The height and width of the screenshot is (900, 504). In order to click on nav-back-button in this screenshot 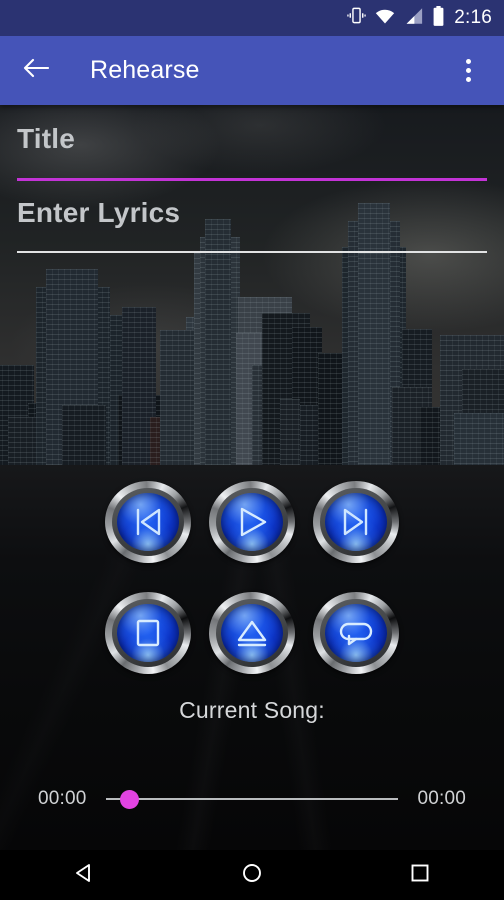, I will do `click(84, 875)`.